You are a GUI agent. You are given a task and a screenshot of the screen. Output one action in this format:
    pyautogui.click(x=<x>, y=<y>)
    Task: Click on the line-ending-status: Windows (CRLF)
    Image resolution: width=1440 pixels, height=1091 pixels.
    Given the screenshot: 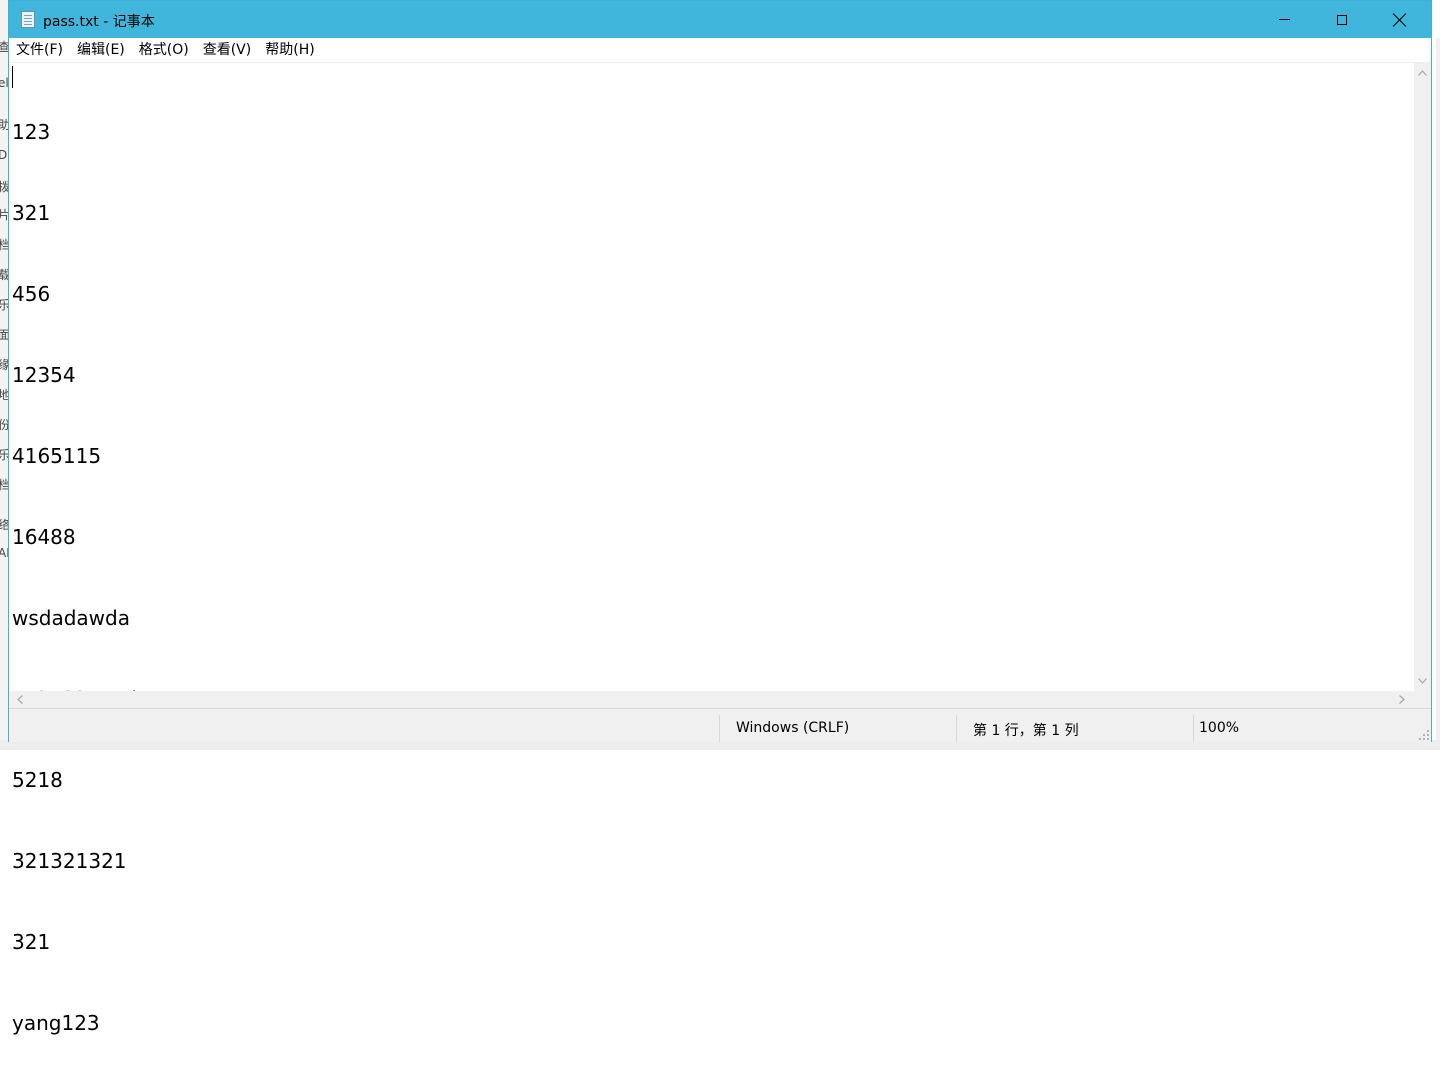 What is the action you would take?
    pyautogui.click(x=793, y=728)
    